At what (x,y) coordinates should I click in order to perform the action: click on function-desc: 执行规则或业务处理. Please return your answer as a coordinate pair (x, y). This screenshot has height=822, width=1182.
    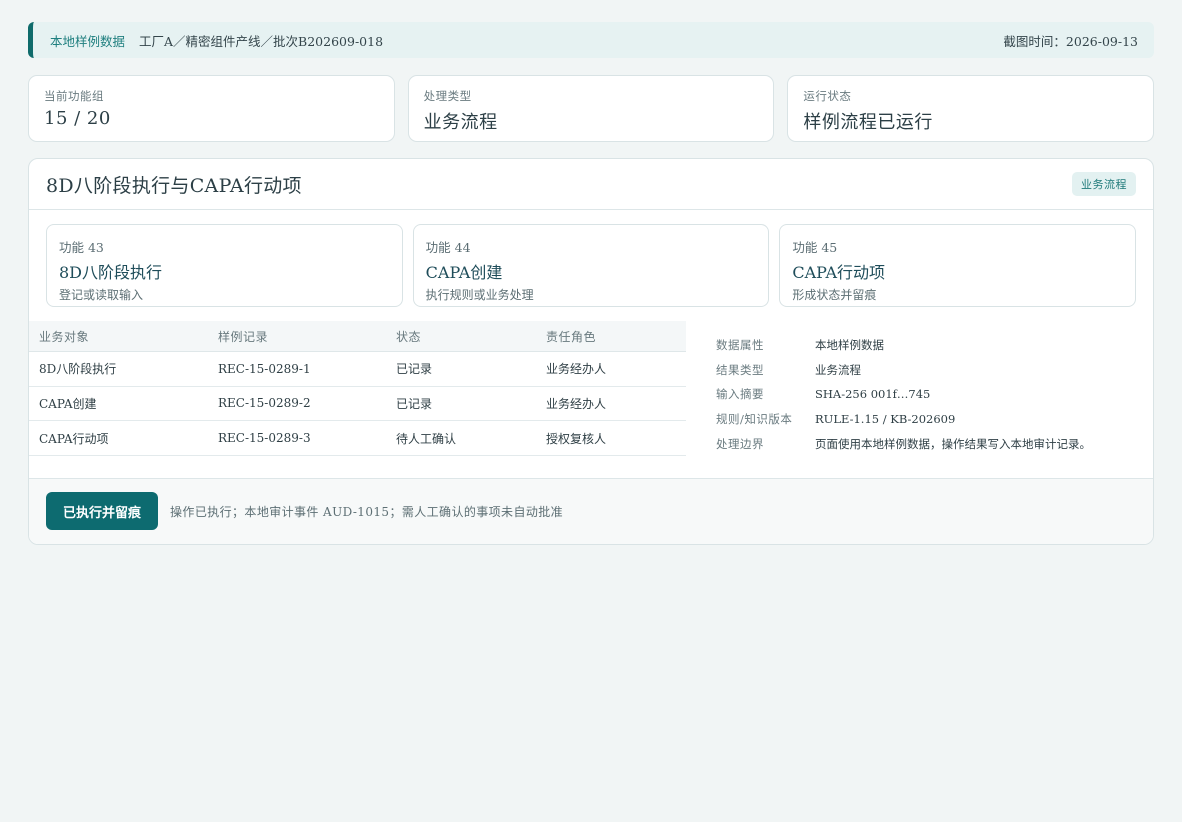
    Looking at the image, I should click on (479, 295).